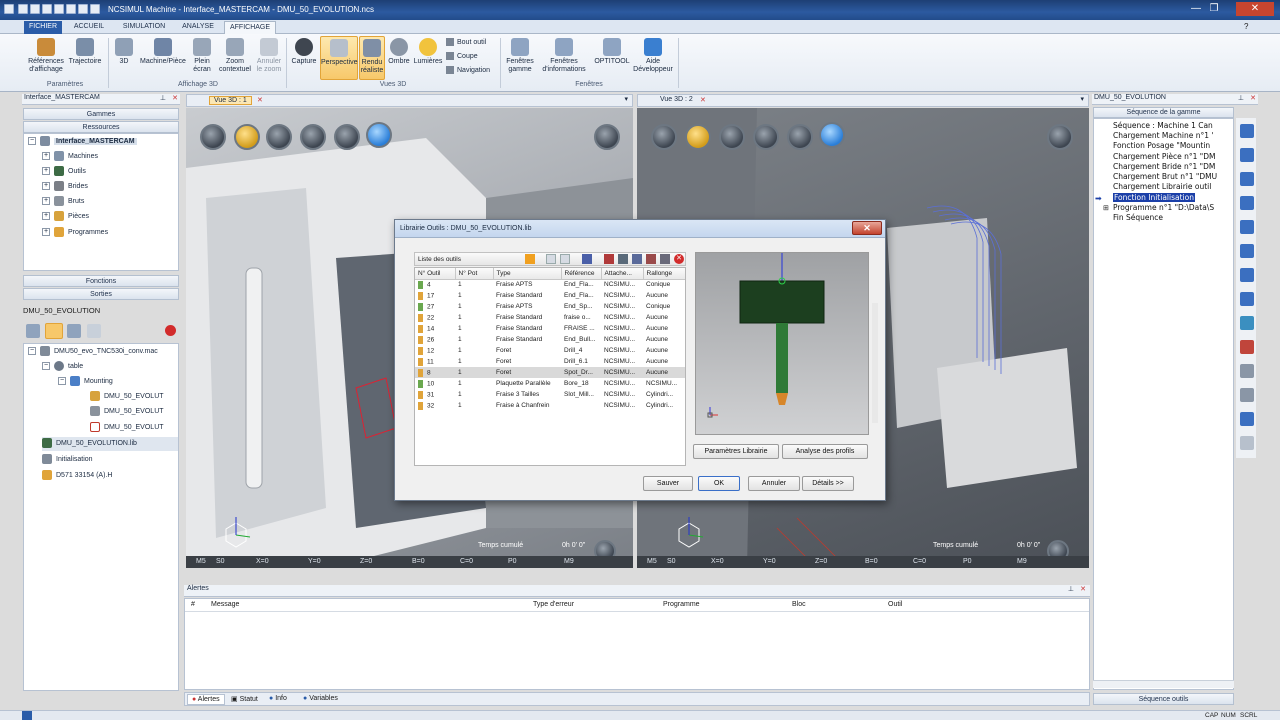  Describe the element at coordinates (250, 27) in the screenshot. I see `tab-affichage: AFFICHAGE` at that location.